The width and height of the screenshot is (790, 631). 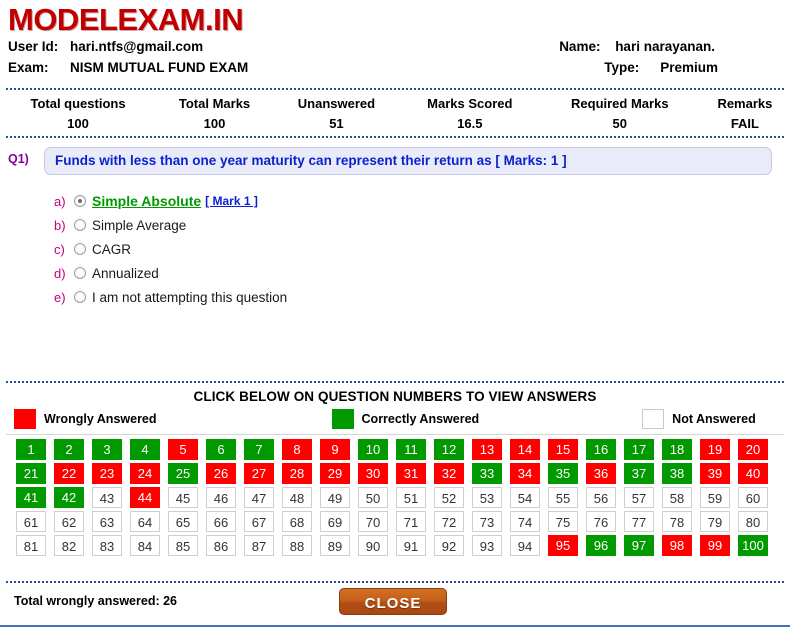 I want to click on question-number-cell: 48, so click(x=297, y=497).